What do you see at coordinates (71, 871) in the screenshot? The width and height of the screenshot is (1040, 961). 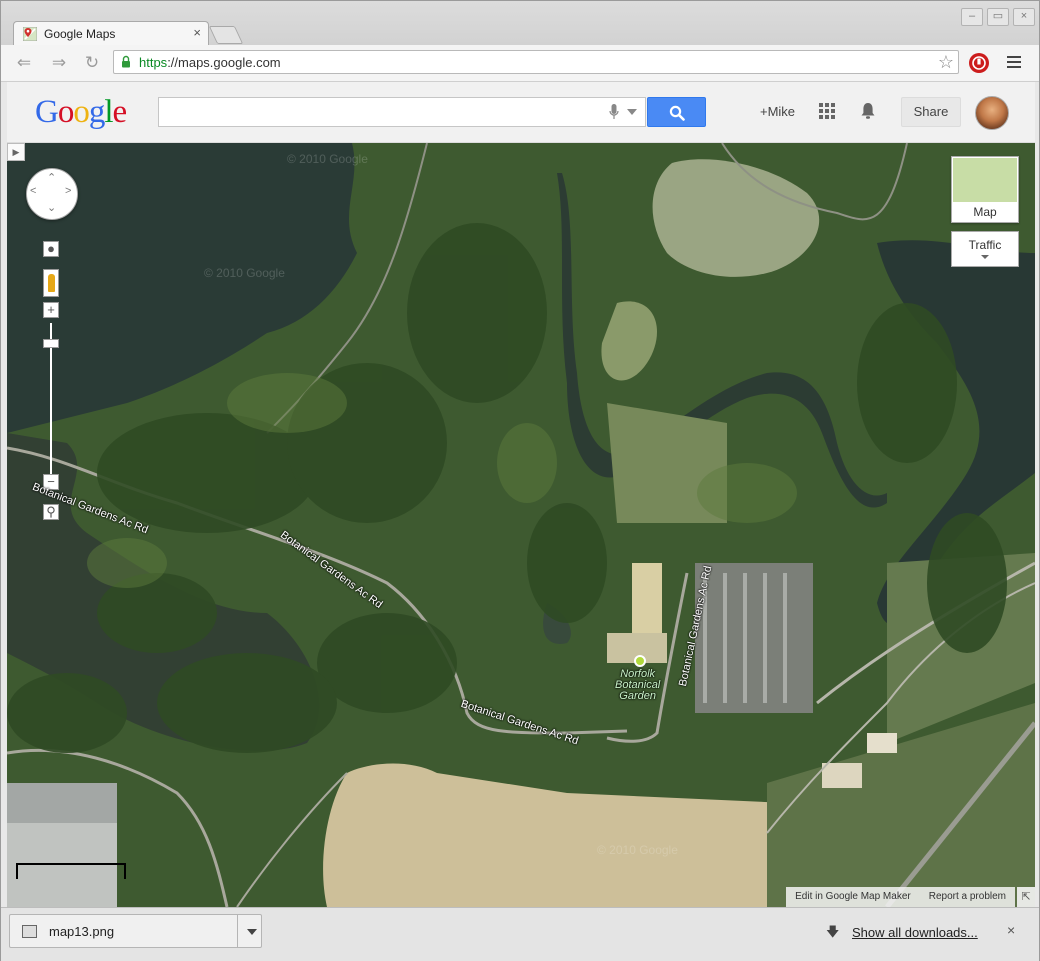 I see `map-scale-bar` at bounding box center [71, 871].